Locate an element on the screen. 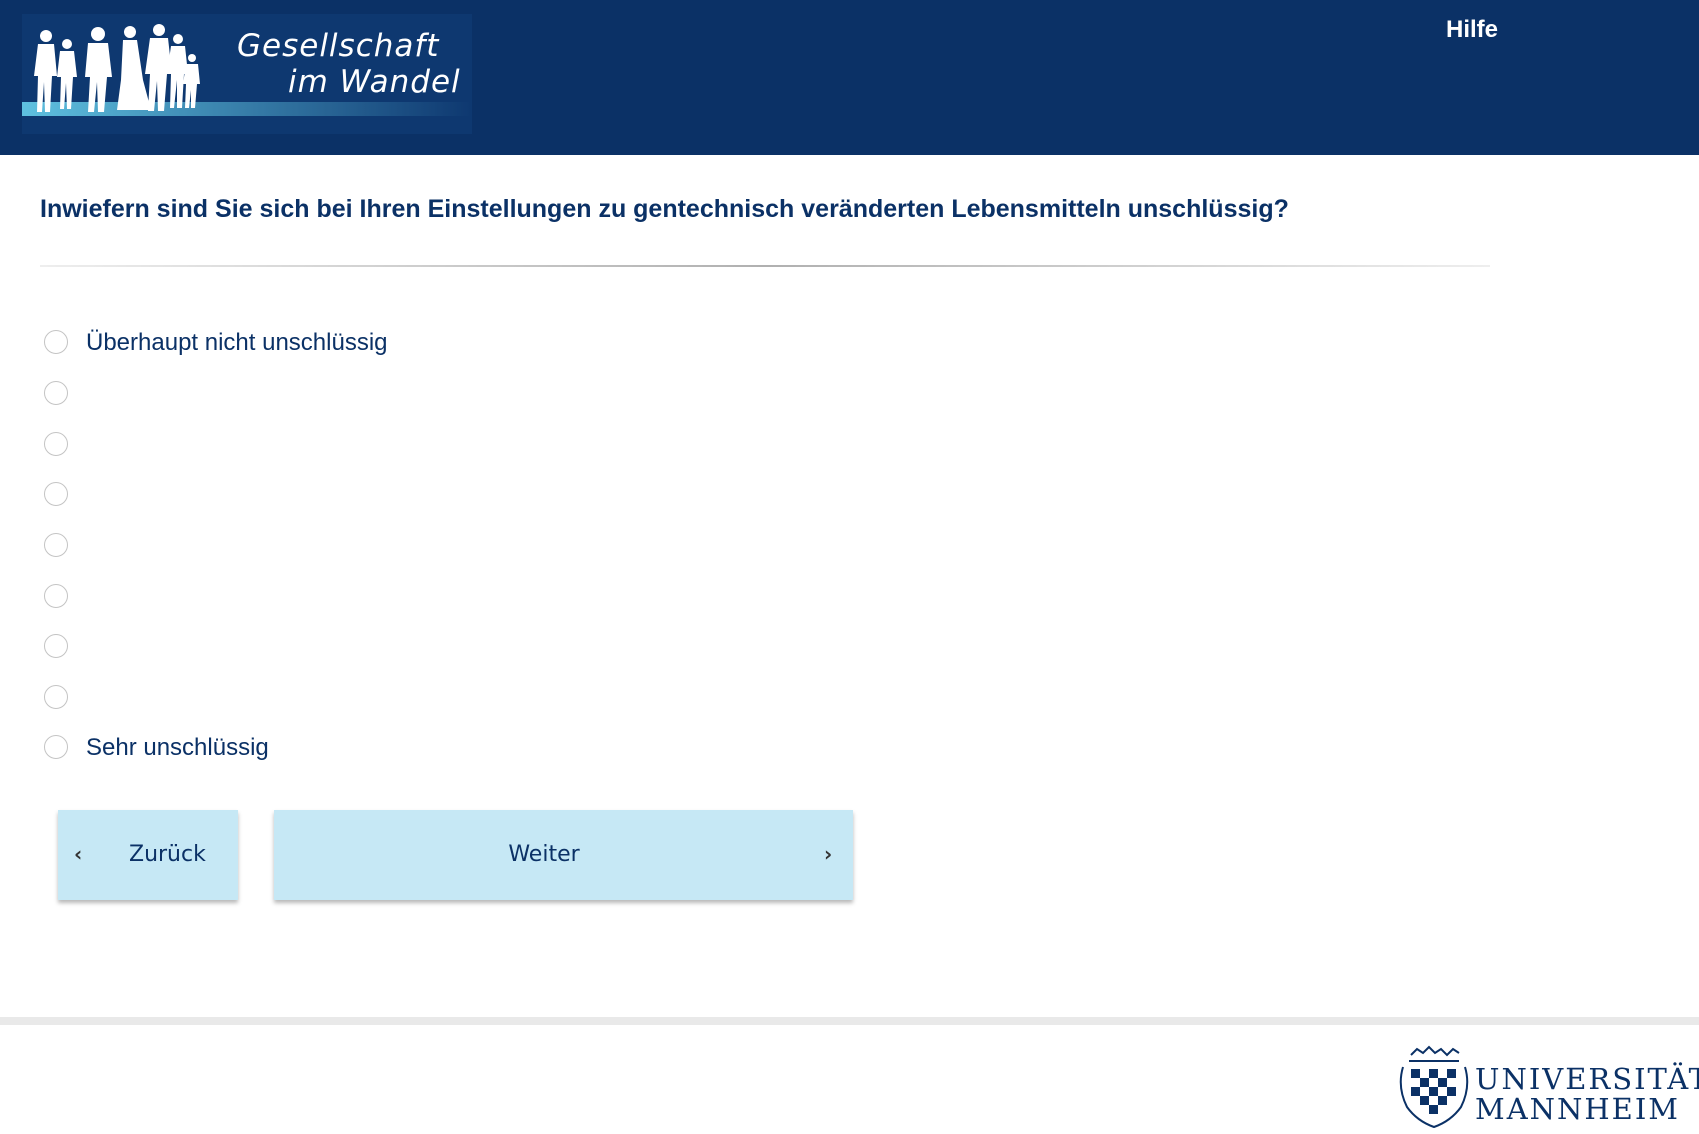 The image size is (1699, 1134). university-name-line1: UNIVERSITÄT is located at coordinates (1587, 1079).